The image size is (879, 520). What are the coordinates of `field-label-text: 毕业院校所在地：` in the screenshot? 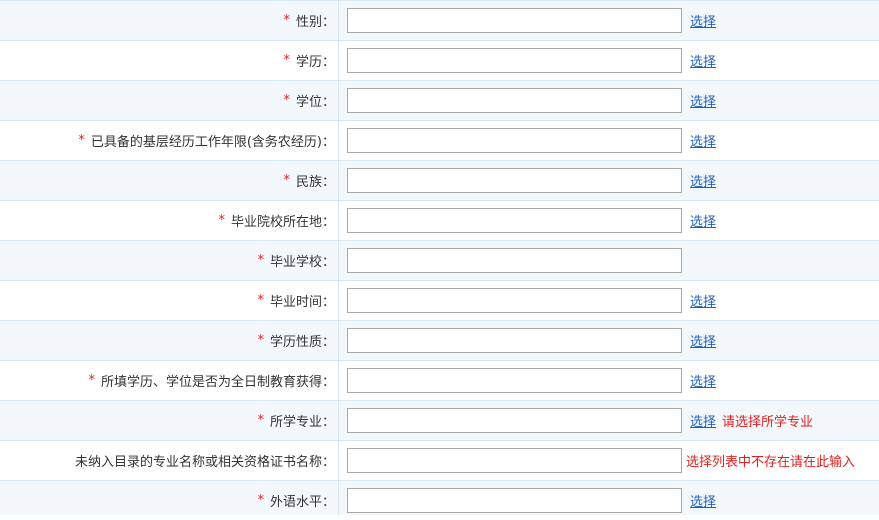 It's located at (282, 222).